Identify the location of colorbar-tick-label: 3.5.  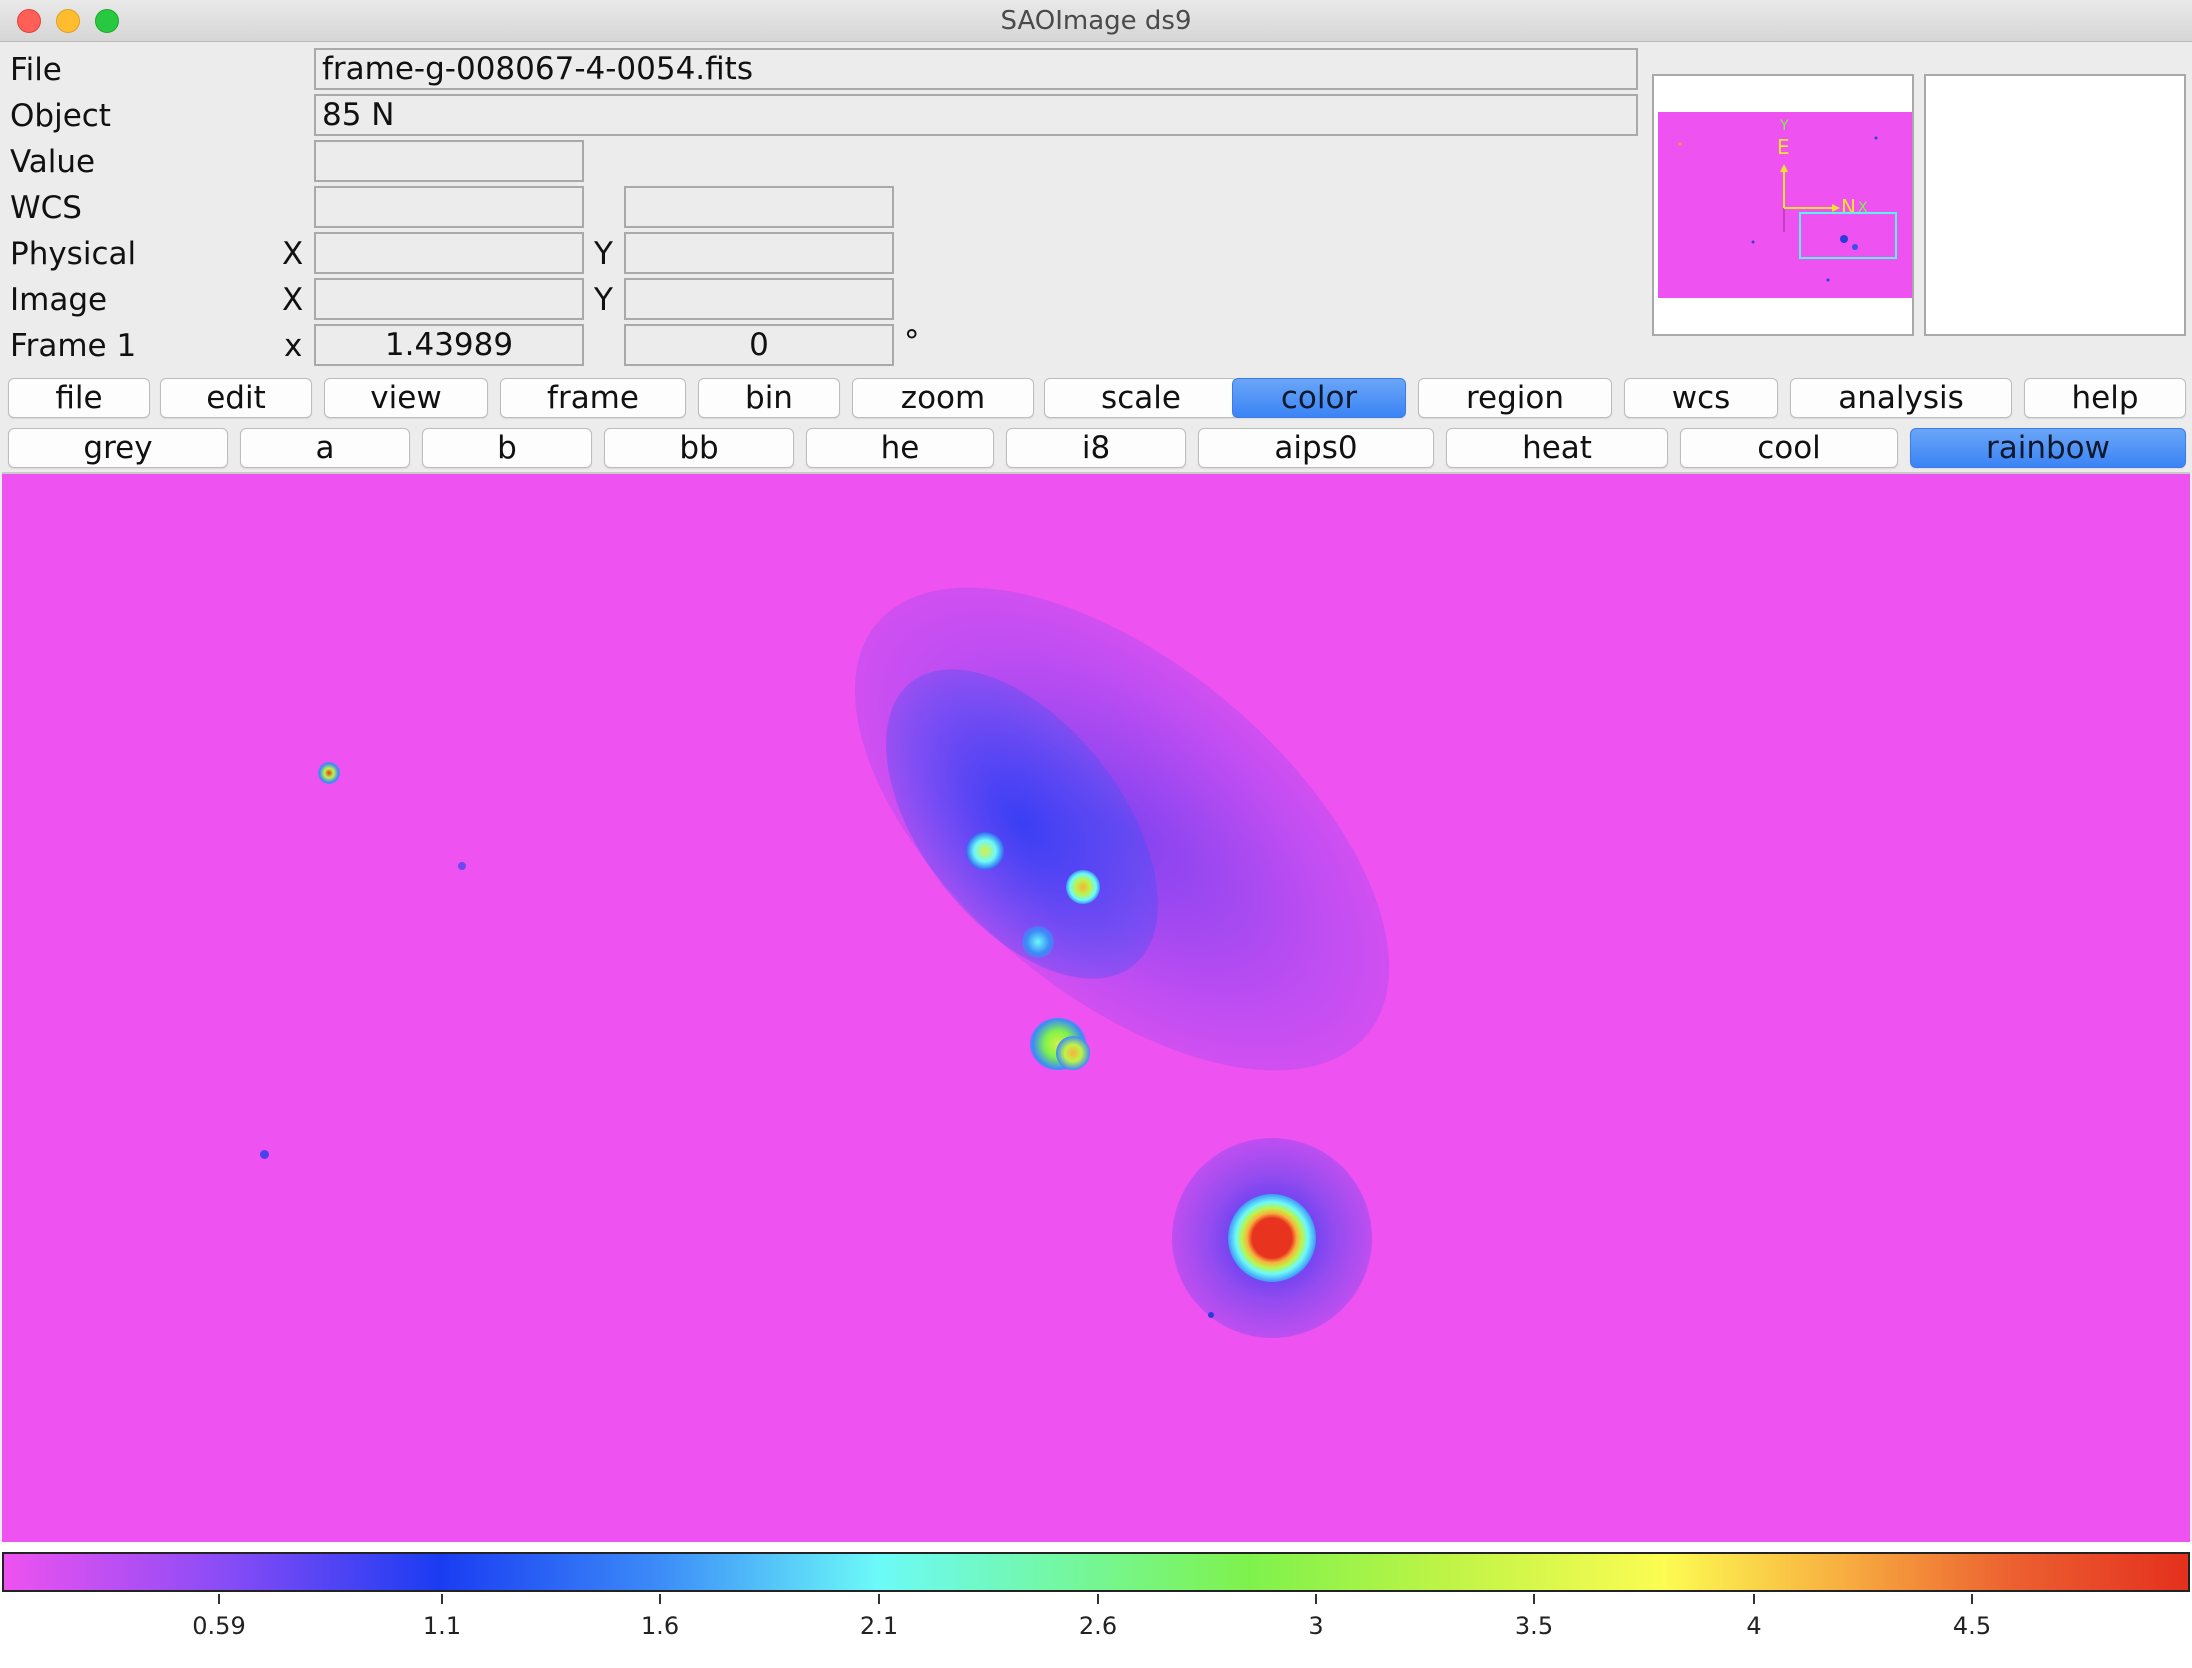
(1534, 1626).